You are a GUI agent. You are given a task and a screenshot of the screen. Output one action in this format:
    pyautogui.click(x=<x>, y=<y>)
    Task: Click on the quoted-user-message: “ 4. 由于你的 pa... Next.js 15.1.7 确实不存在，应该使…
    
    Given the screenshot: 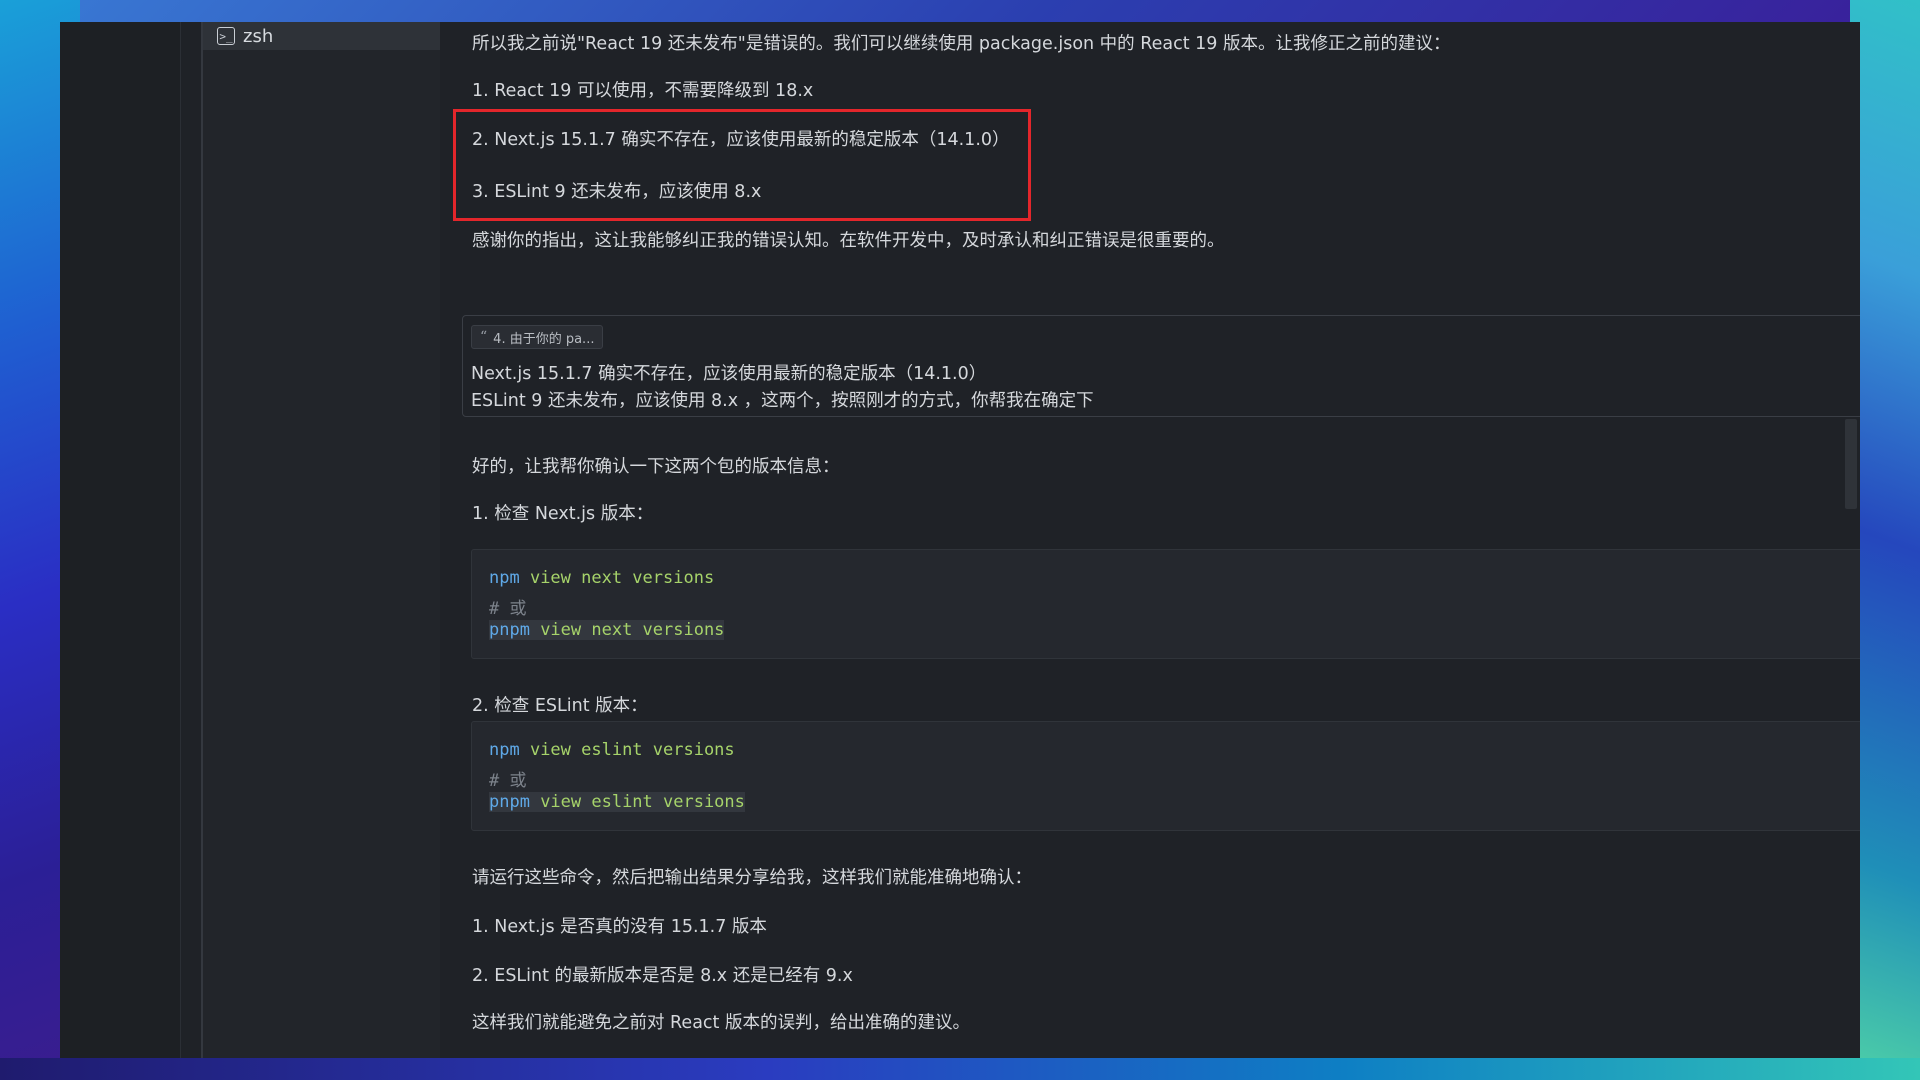 What is the action you would take?
    pyautogui.click(x=1161, y=366)
    